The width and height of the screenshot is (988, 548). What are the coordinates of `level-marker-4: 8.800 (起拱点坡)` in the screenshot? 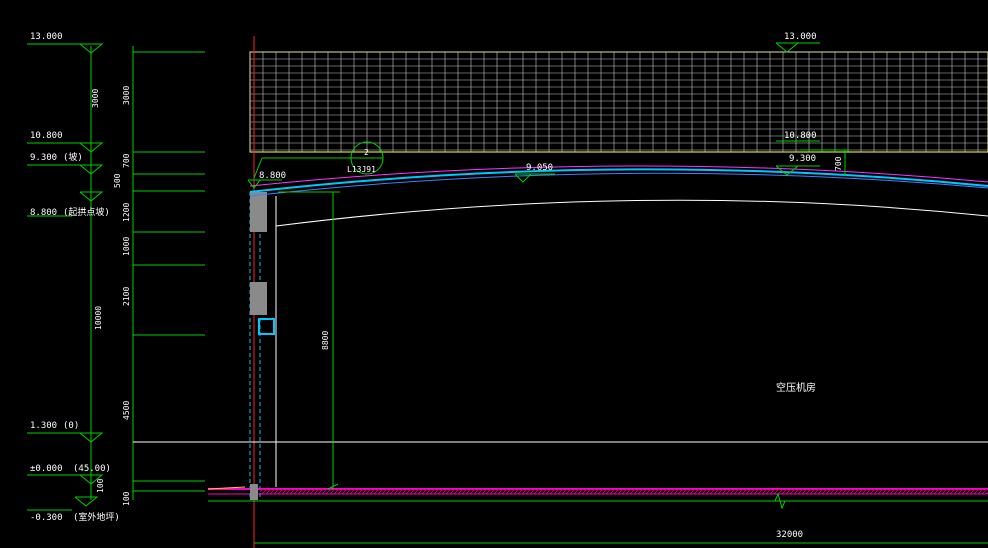 It's located at (68, 204).